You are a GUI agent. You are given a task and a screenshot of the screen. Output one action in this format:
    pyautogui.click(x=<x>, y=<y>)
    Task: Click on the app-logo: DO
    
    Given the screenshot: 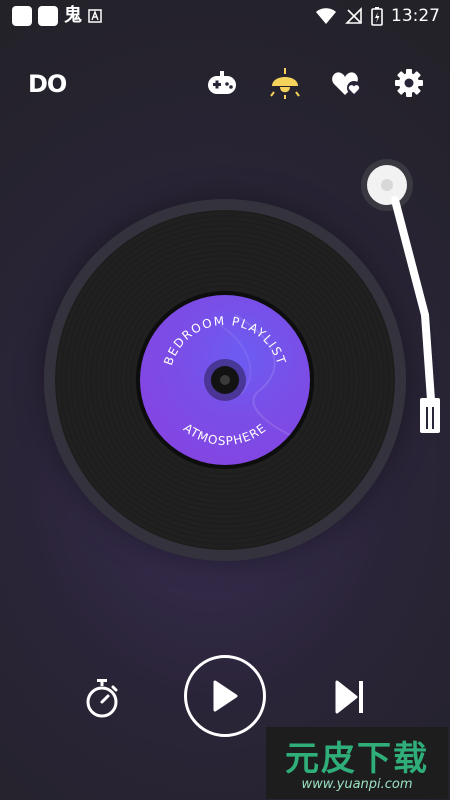 What is the action you would take?
    pyautogui.click(x=47, y=84)
    